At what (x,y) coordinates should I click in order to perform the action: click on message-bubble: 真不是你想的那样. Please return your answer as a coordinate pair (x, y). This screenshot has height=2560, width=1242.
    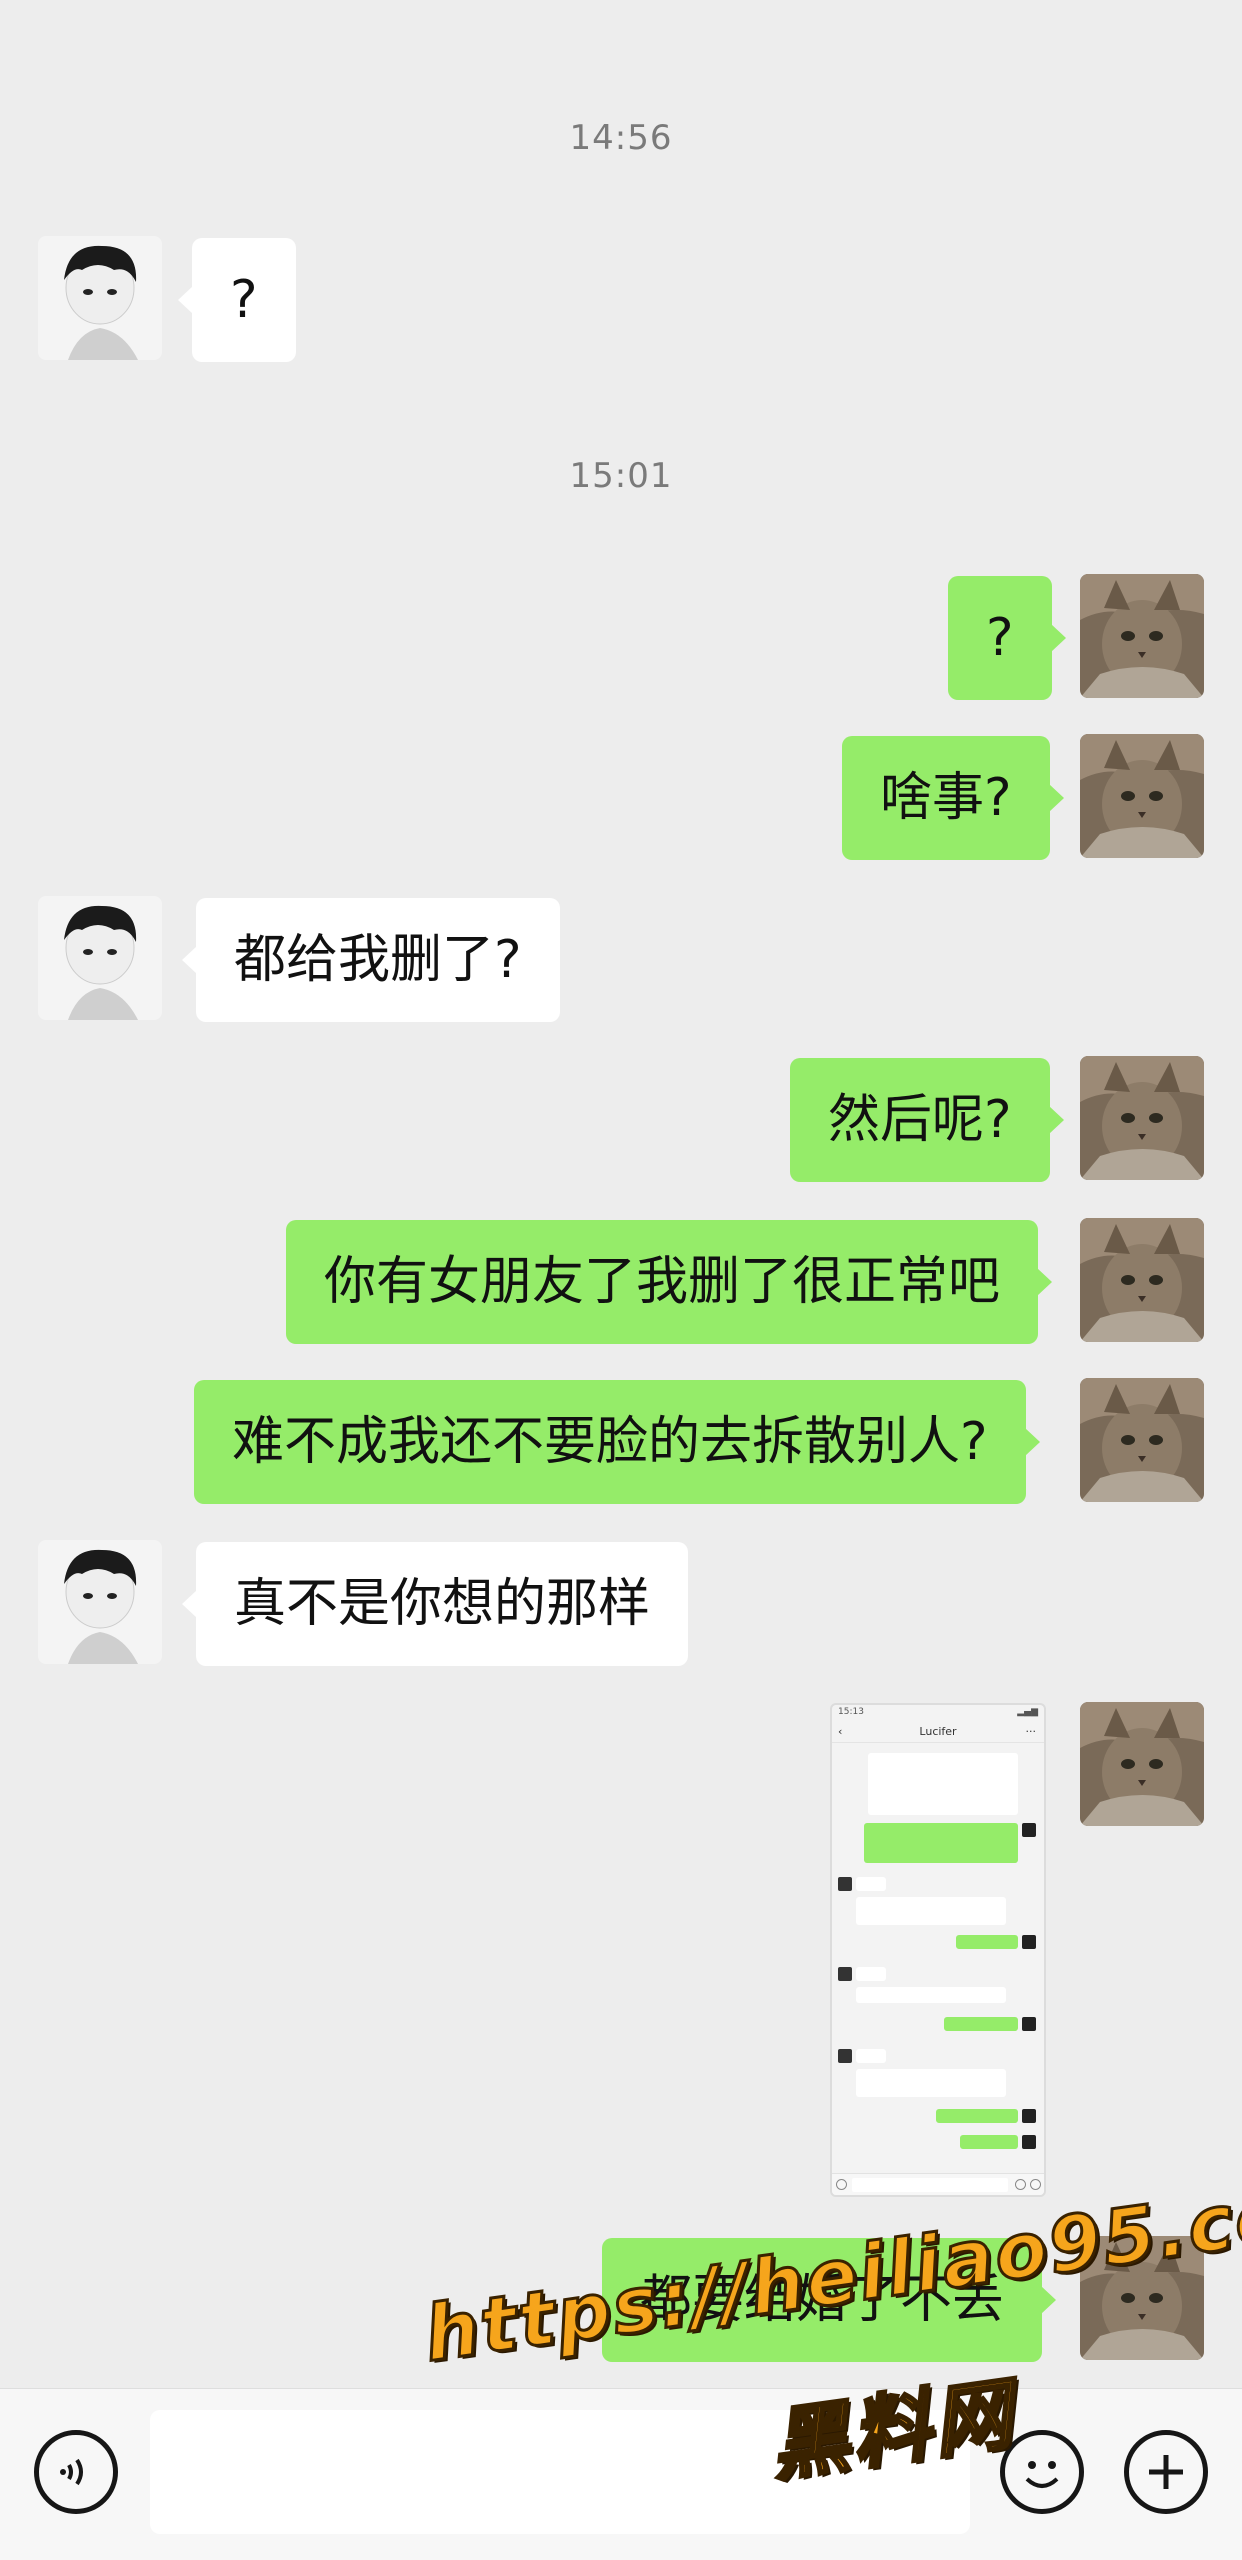
    Looking at the image, I should click on (435, 1604).